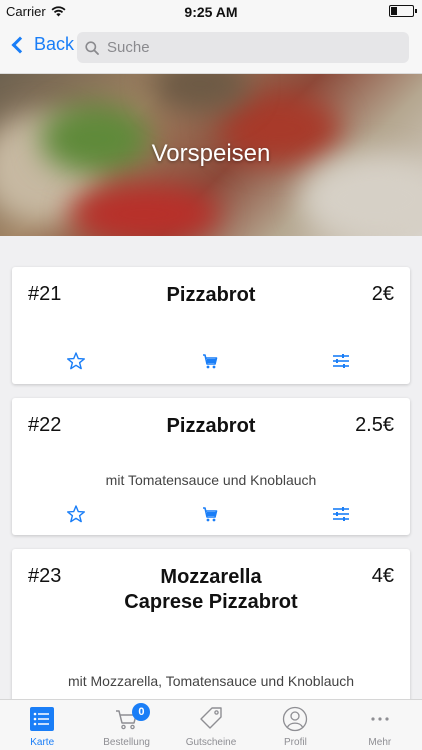 The height and width of the screenshot is (750, 422). Describe the element at coordinates (380, 719) in the screenshot. I see `more-icon` at that location.